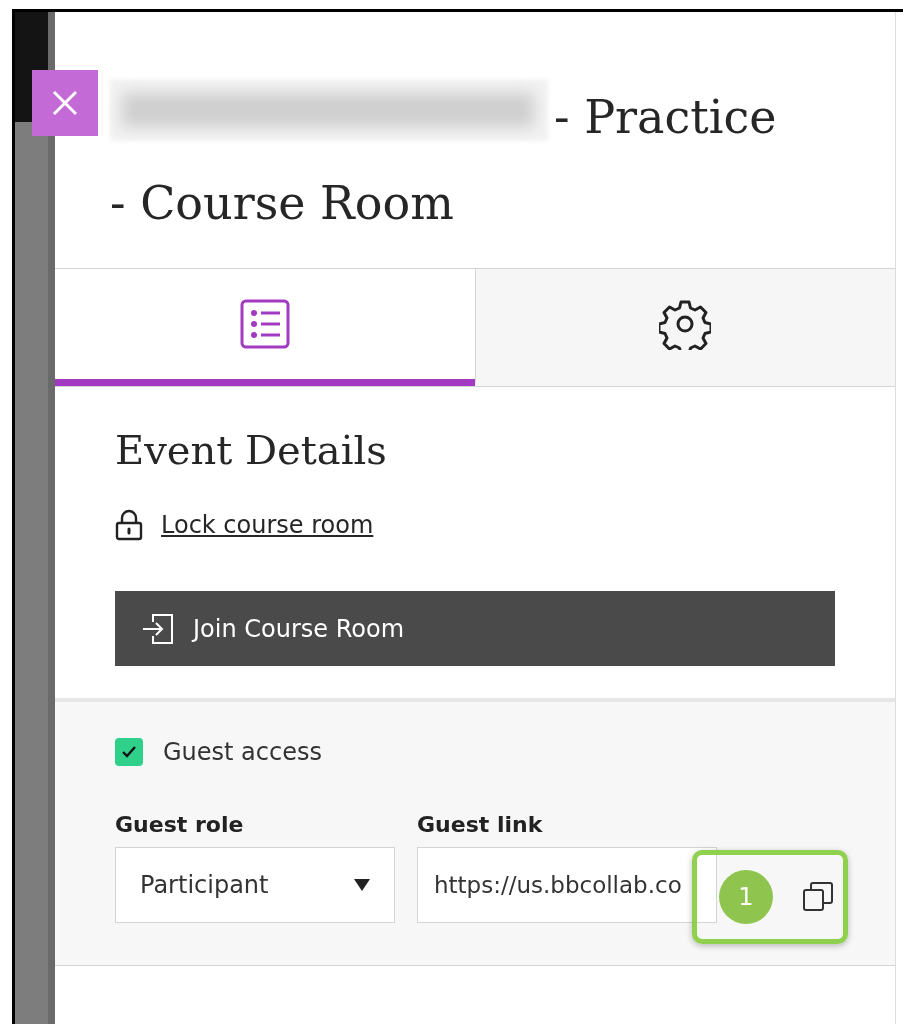  Describe the element at coordinates (362, 885) in the screenshot. I see `caret-icon` at that location.